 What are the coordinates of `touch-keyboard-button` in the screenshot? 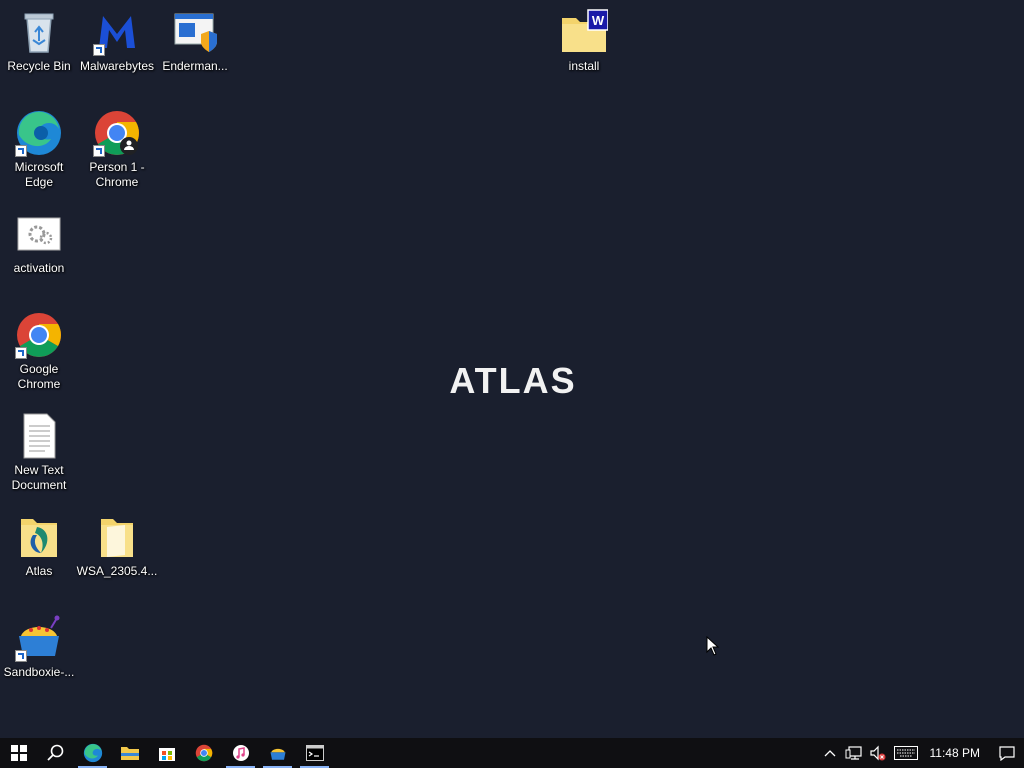 It's located at (906, 753).